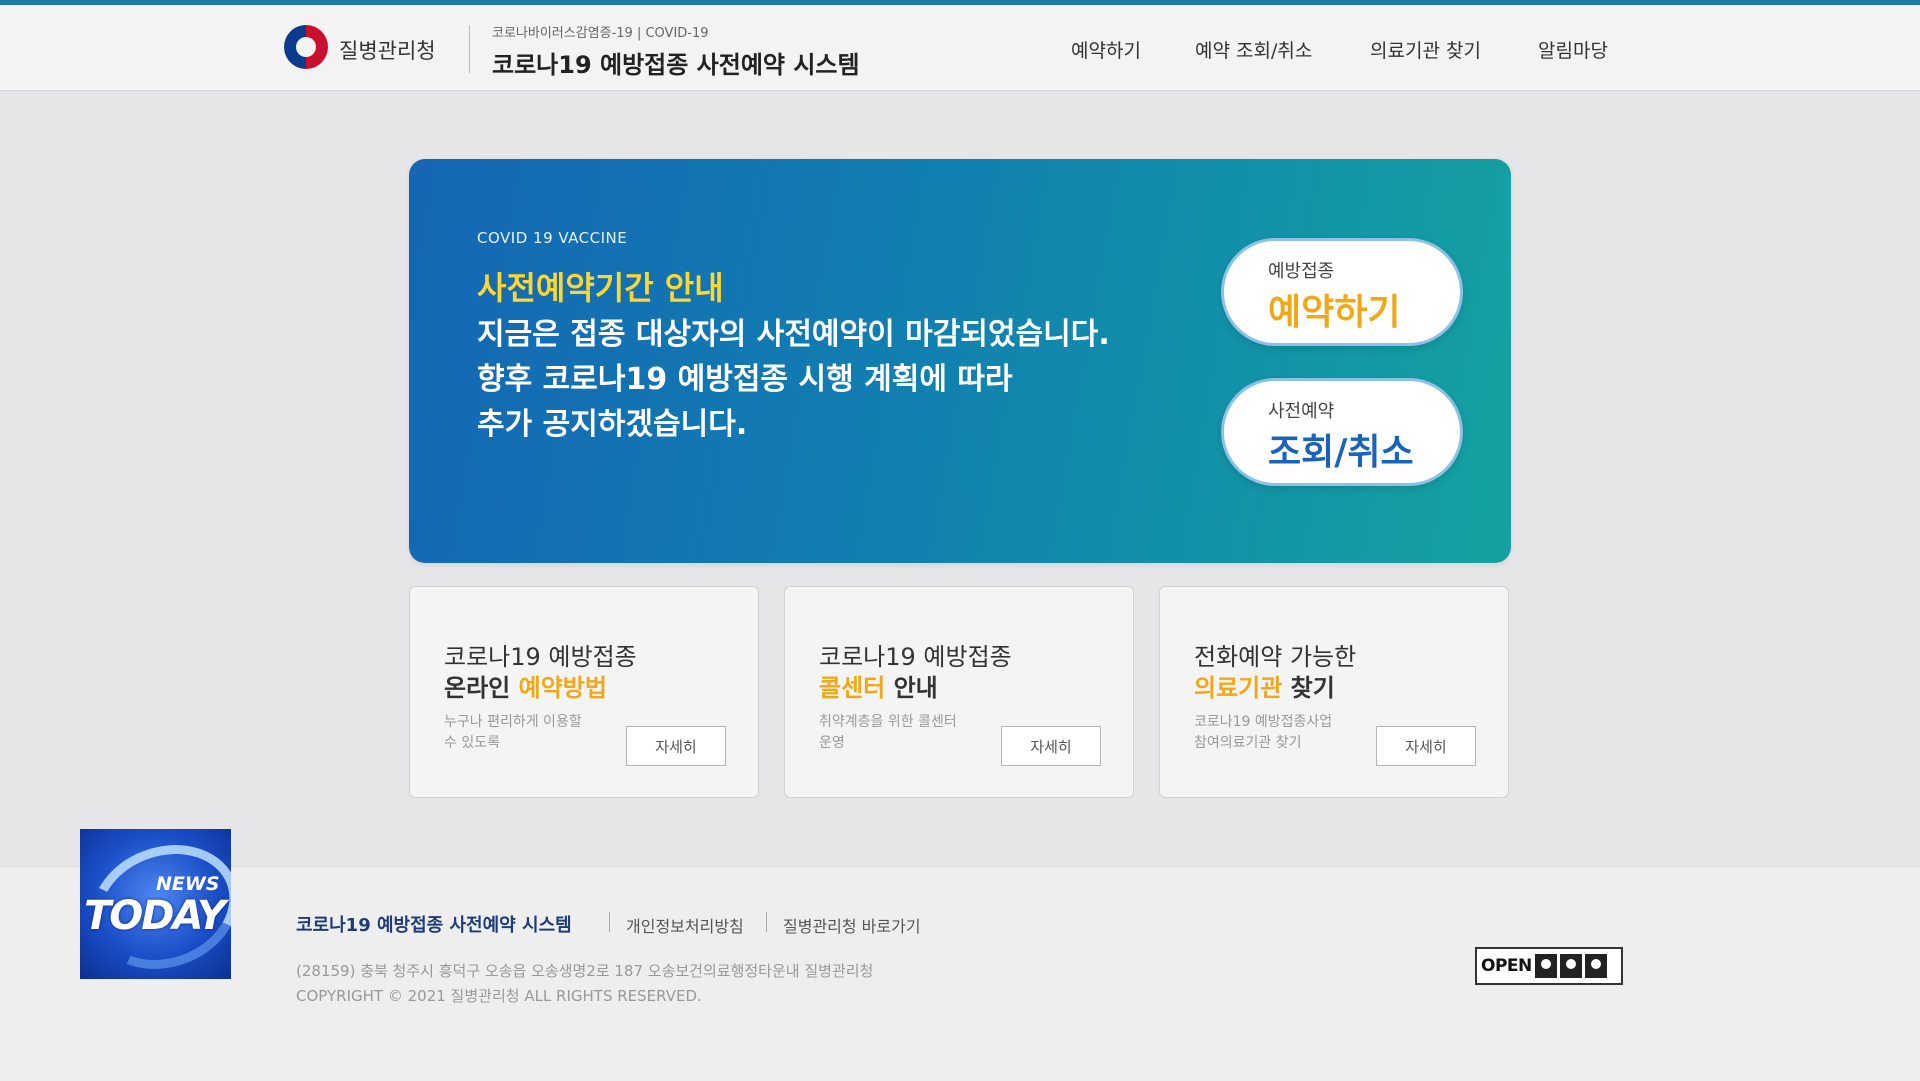 This screenshot has width=1920, height=1081. What do you see at coordinates (306, 47) in the screenshot?
I see `kdca-logo-icon` at bounding box center [306, 47].